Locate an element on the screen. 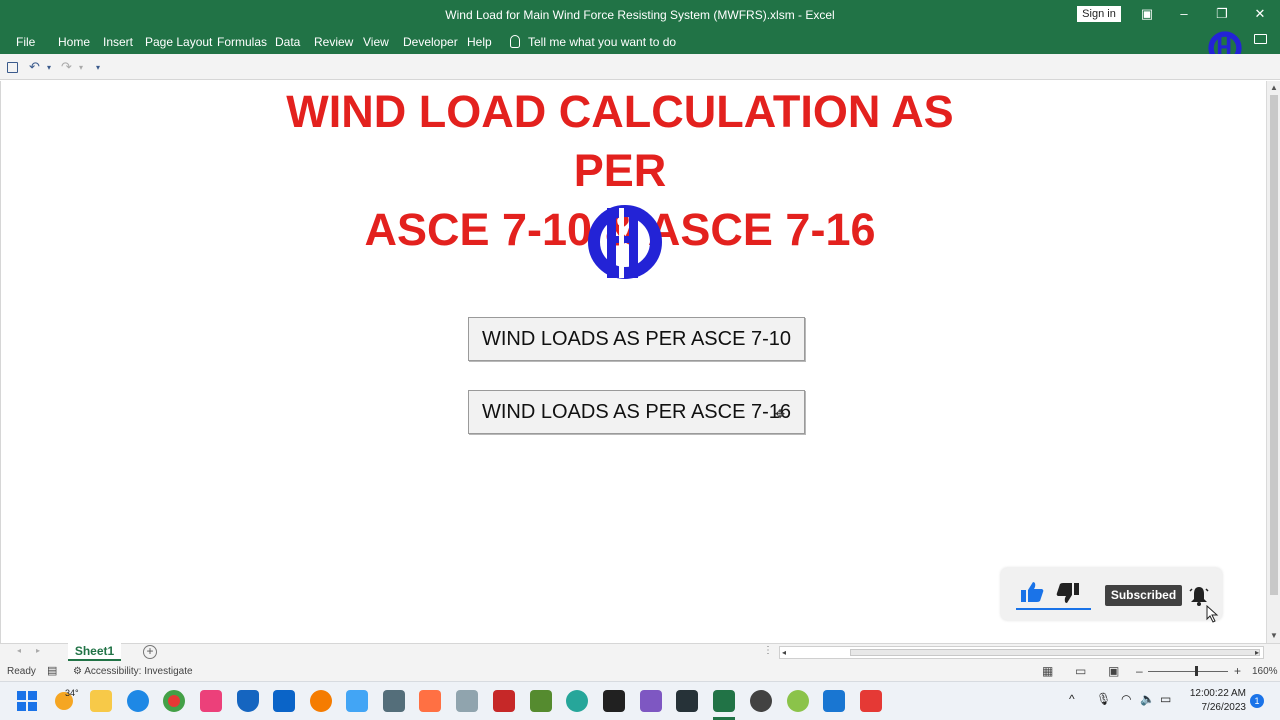 This screenshot has height=720, width=1280. recorder-icon is located at coordinates (871, 701).